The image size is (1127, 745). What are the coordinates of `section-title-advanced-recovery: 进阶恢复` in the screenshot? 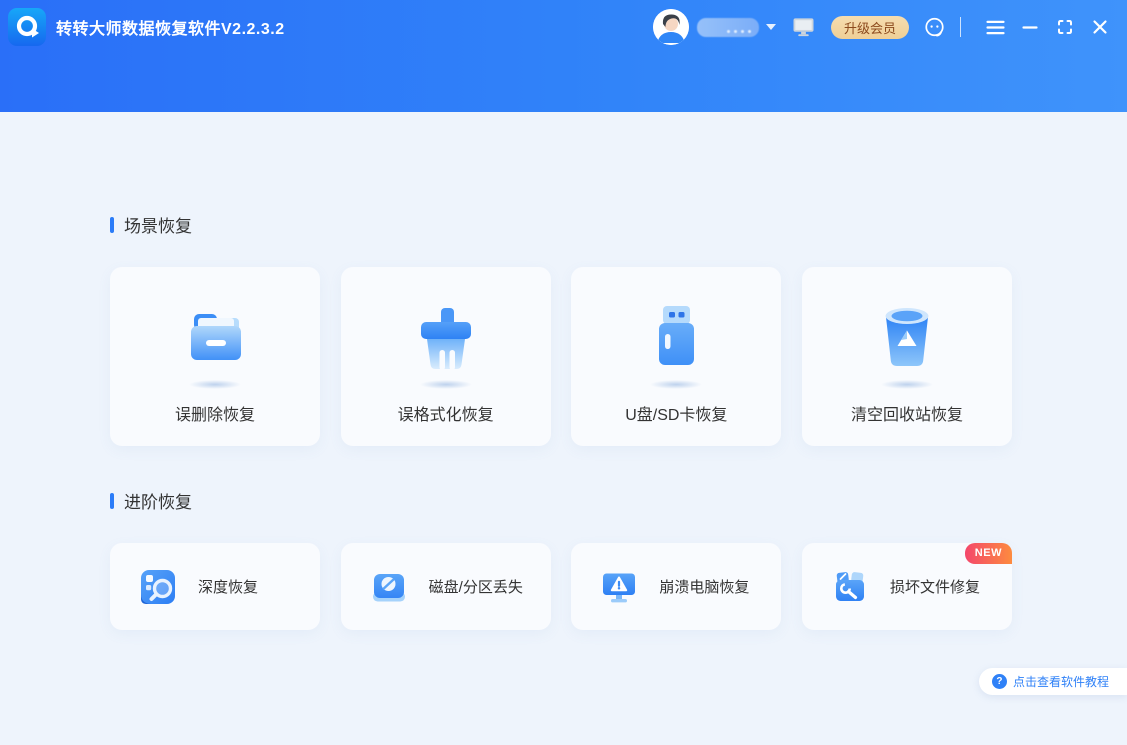 It's located at (561, 500).